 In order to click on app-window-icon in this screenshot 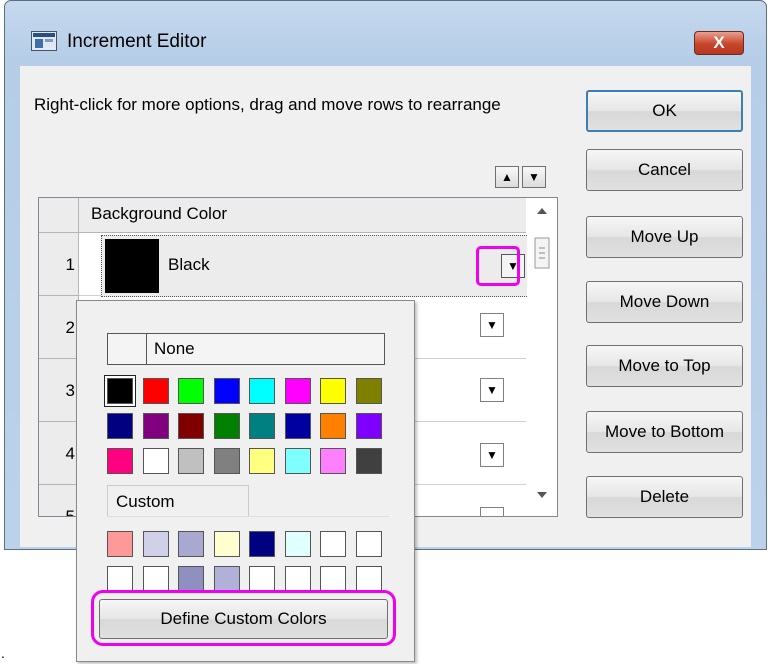, I will do `click(44, 41)`.